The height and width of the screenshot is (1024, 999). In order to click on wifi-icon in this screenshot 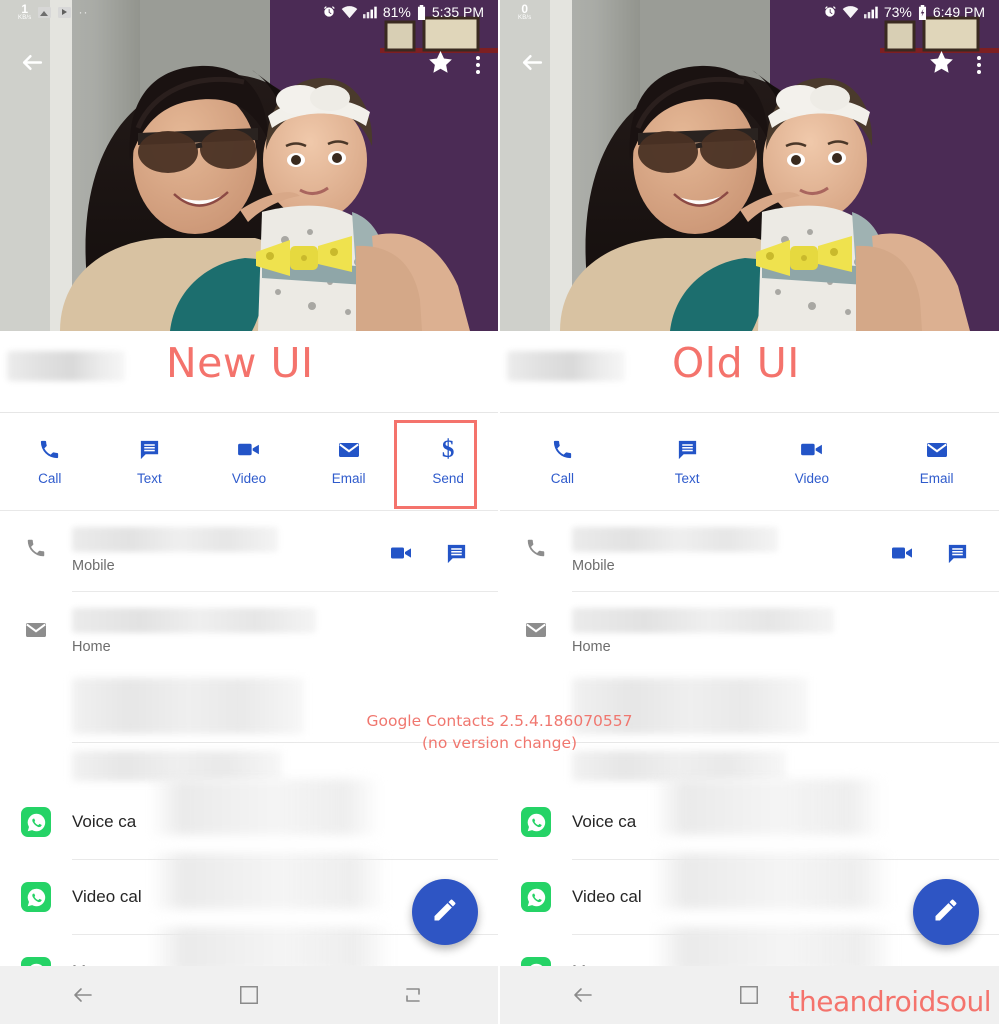, I will do `click(349, 11)`.